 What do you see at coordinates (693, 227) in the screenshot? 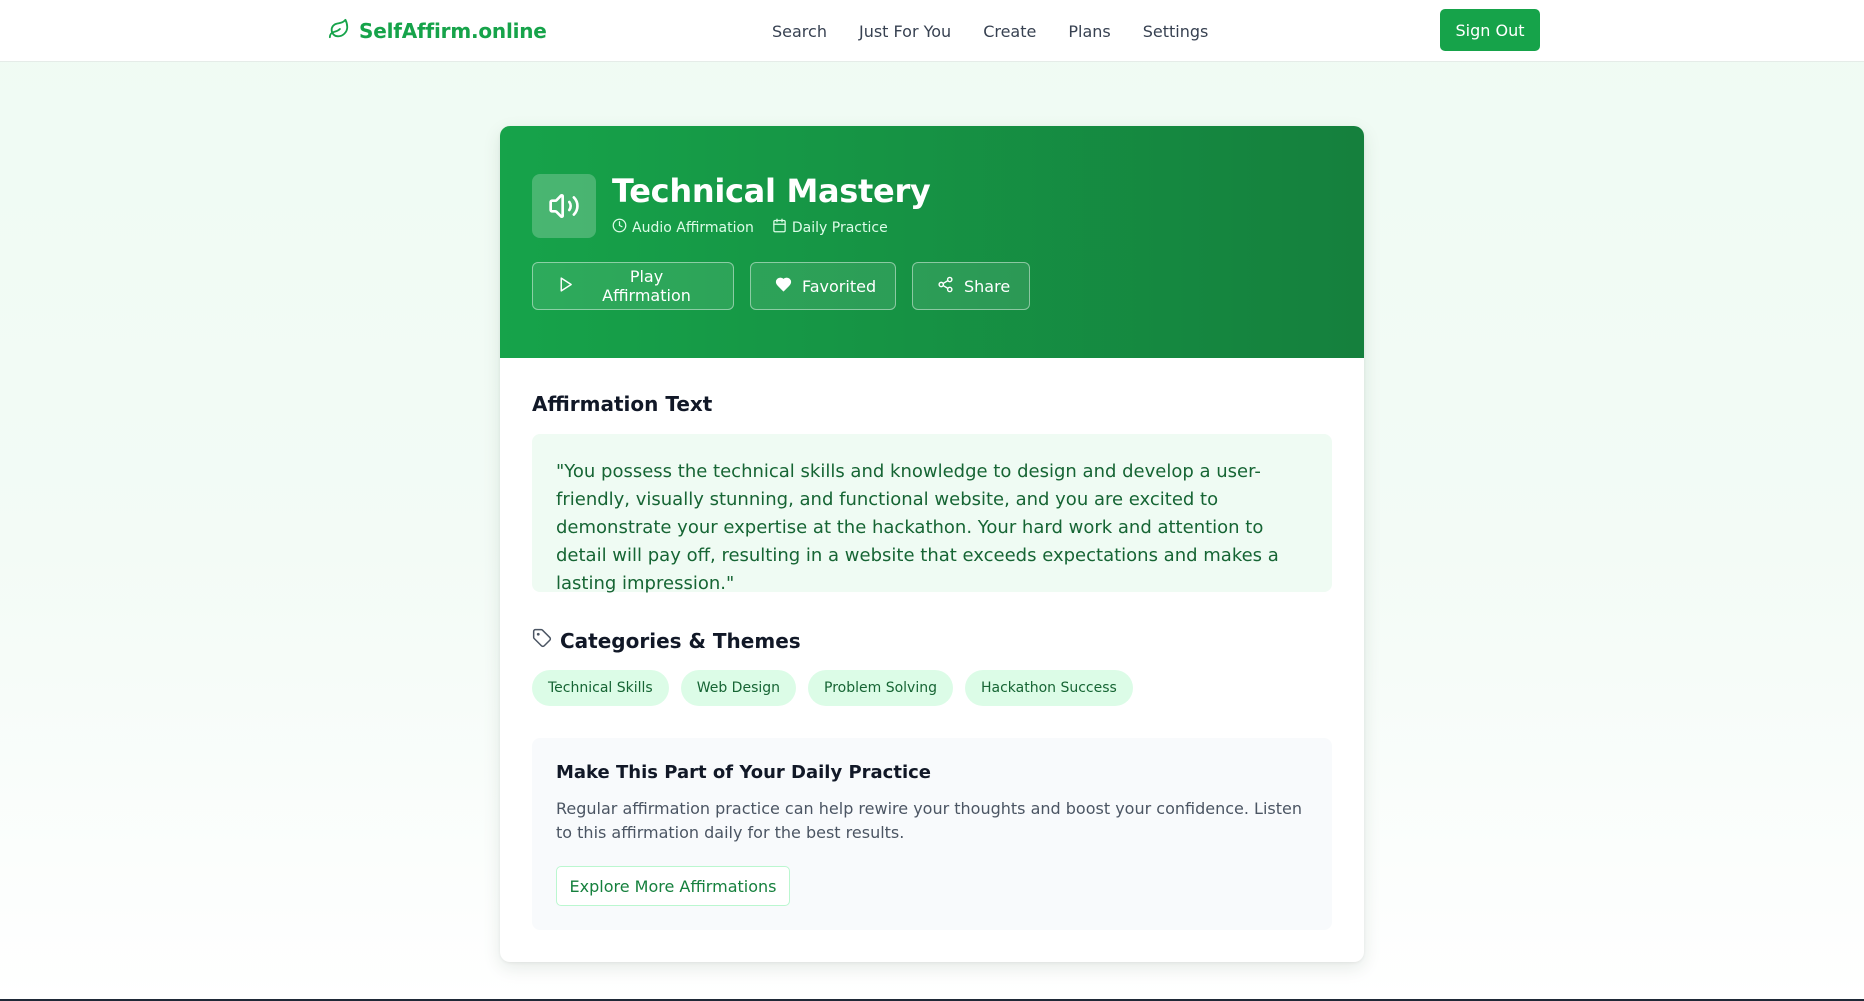
I see `meta-type-label: Audio Affirmation` at bounding box center [693, 227].